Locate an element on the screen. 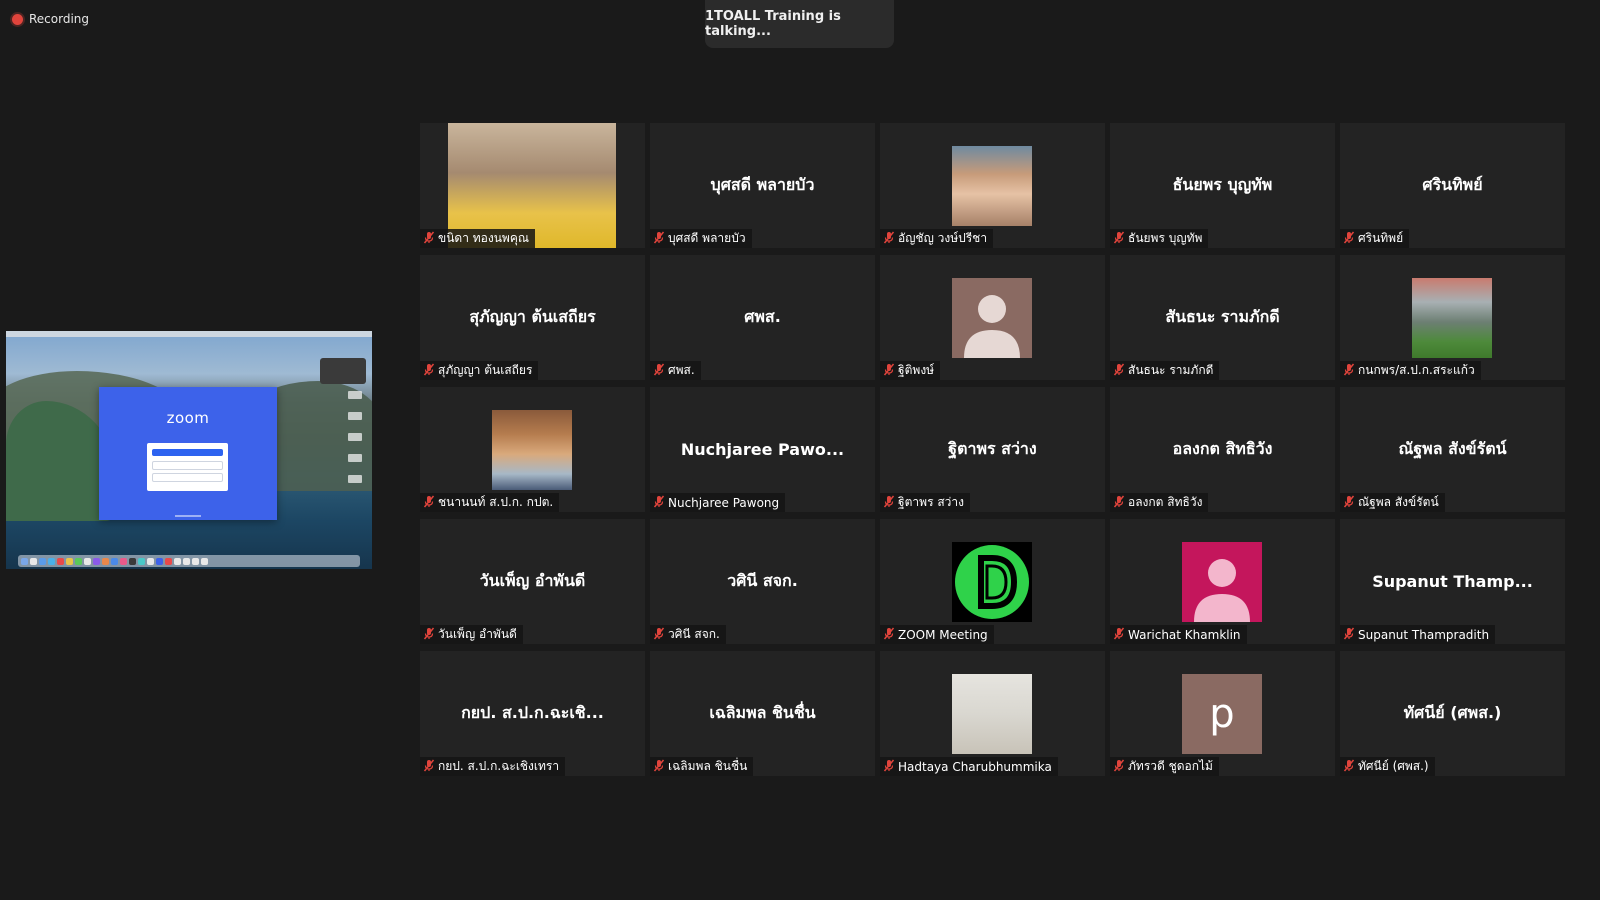  participant-name-label: ฐิติพงษ์ is located at coordinates (910, 370).